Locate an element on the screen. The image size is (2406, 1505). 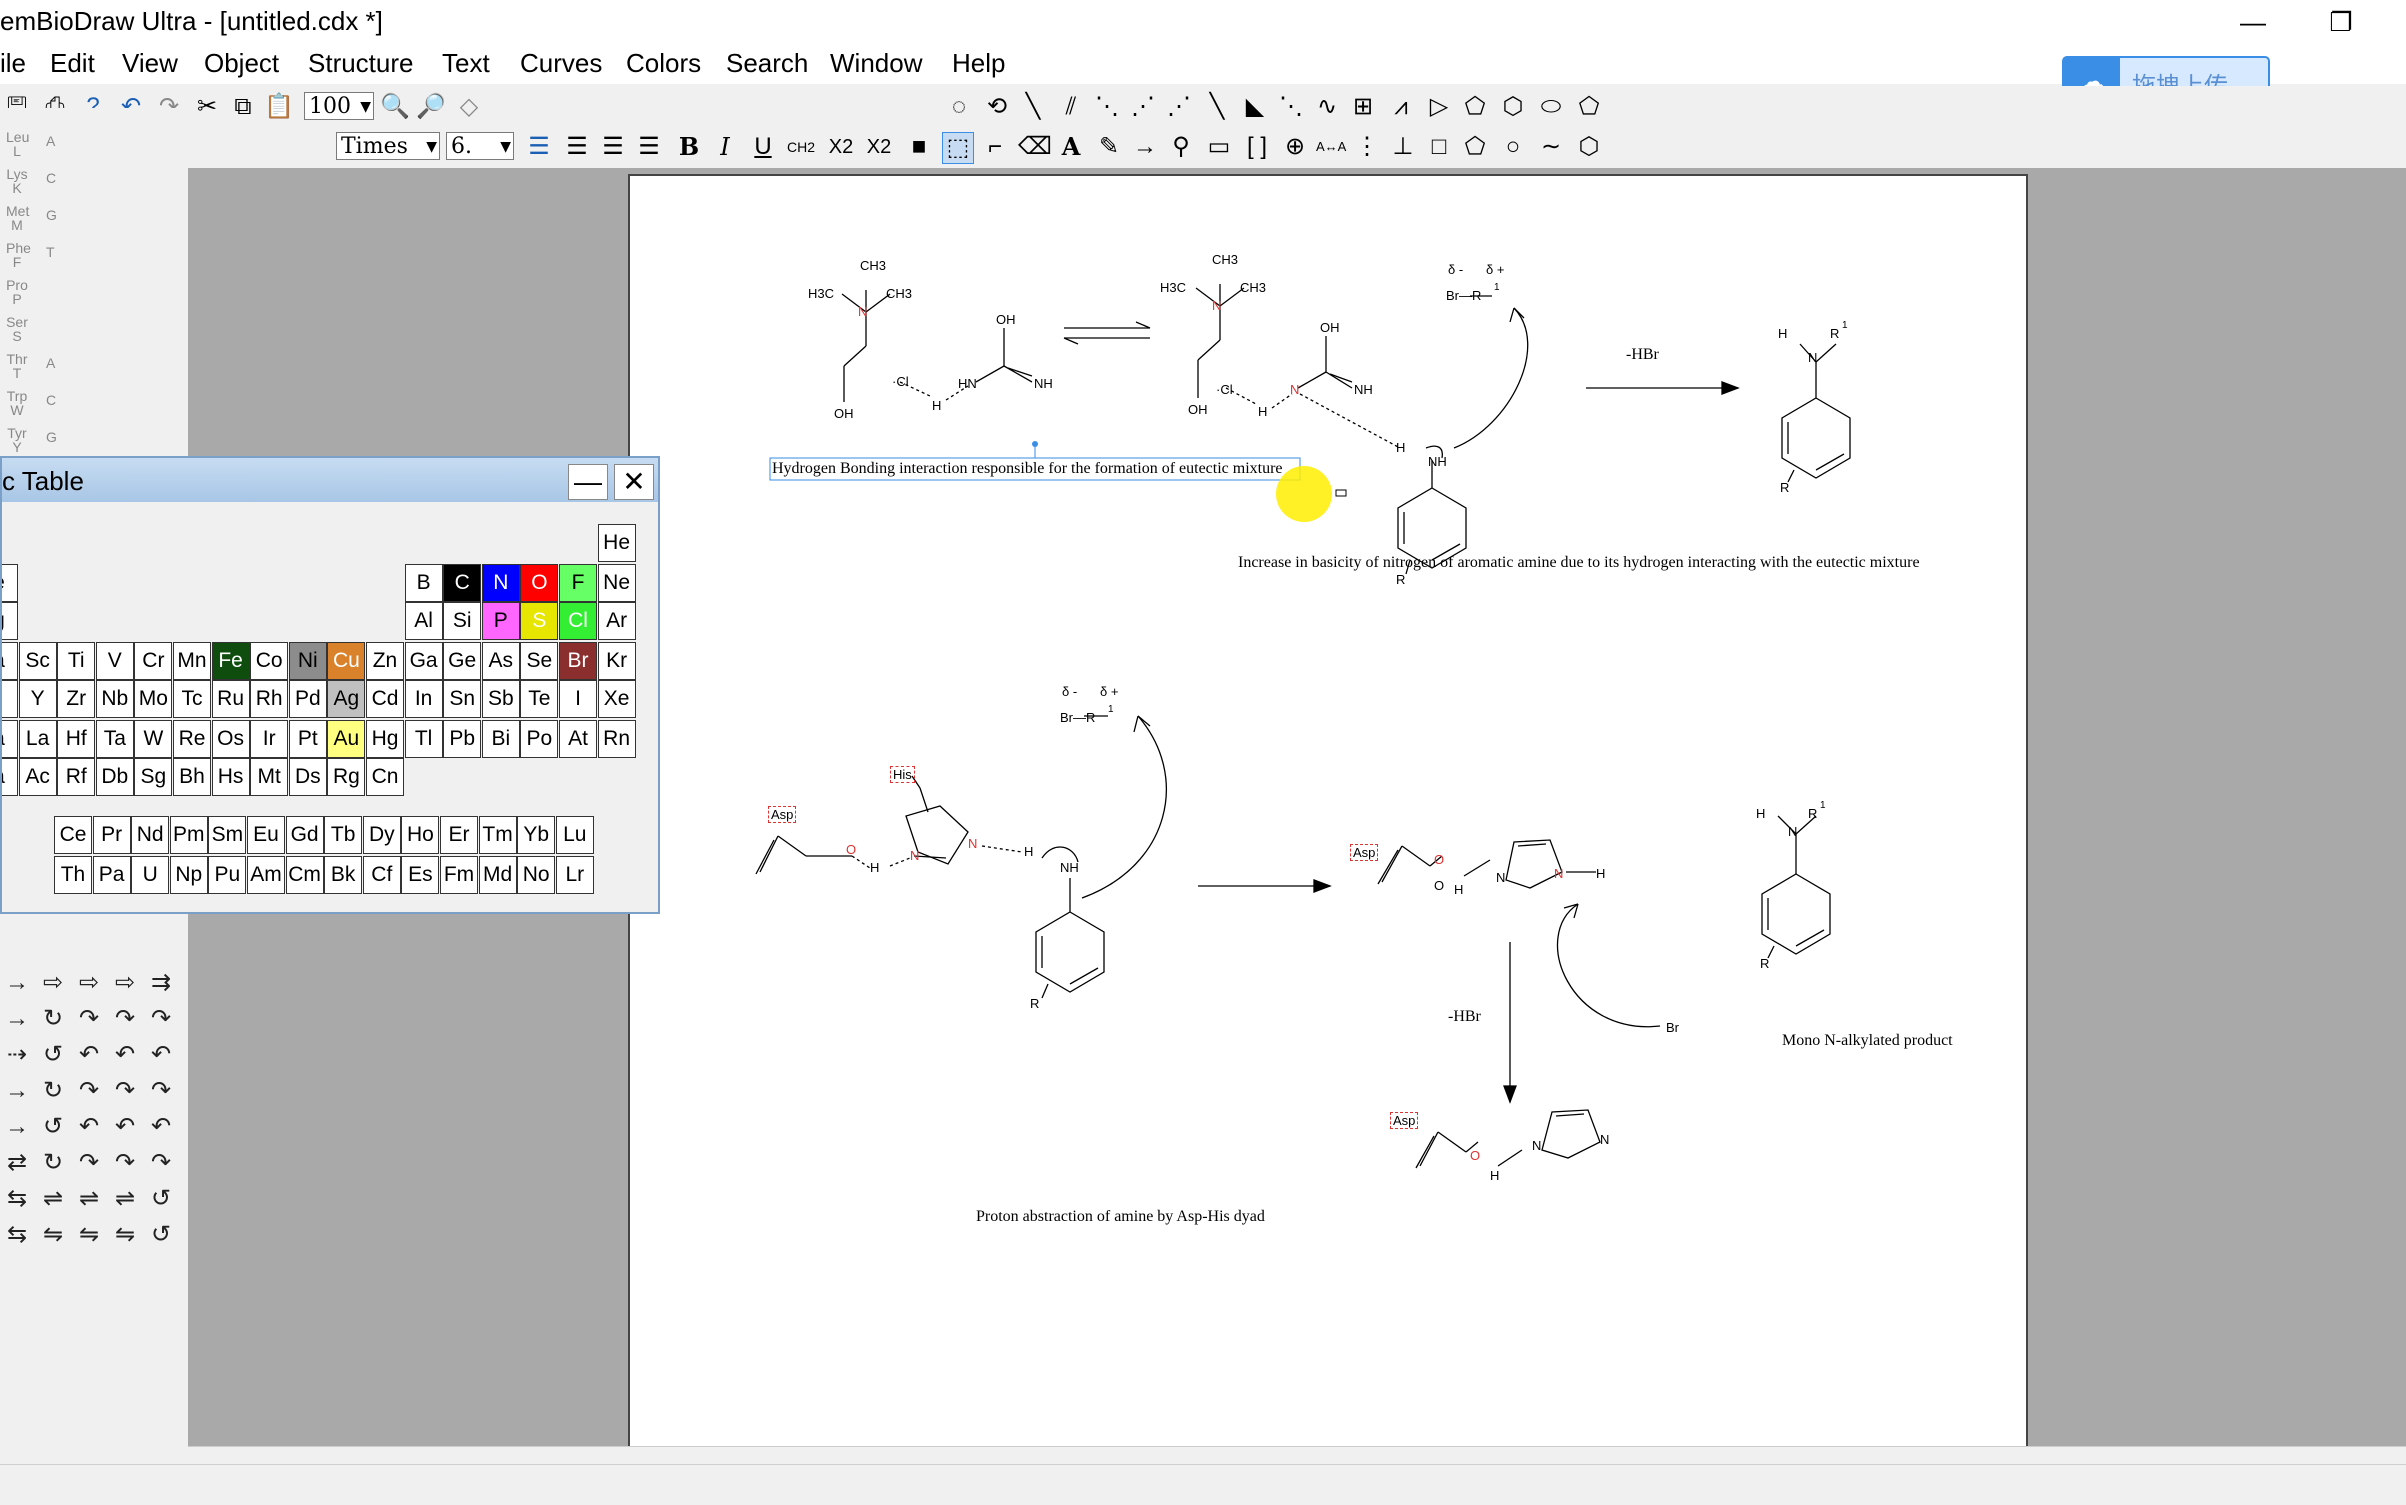
justify-icon: ☰ is located at coordinates (649, 147).